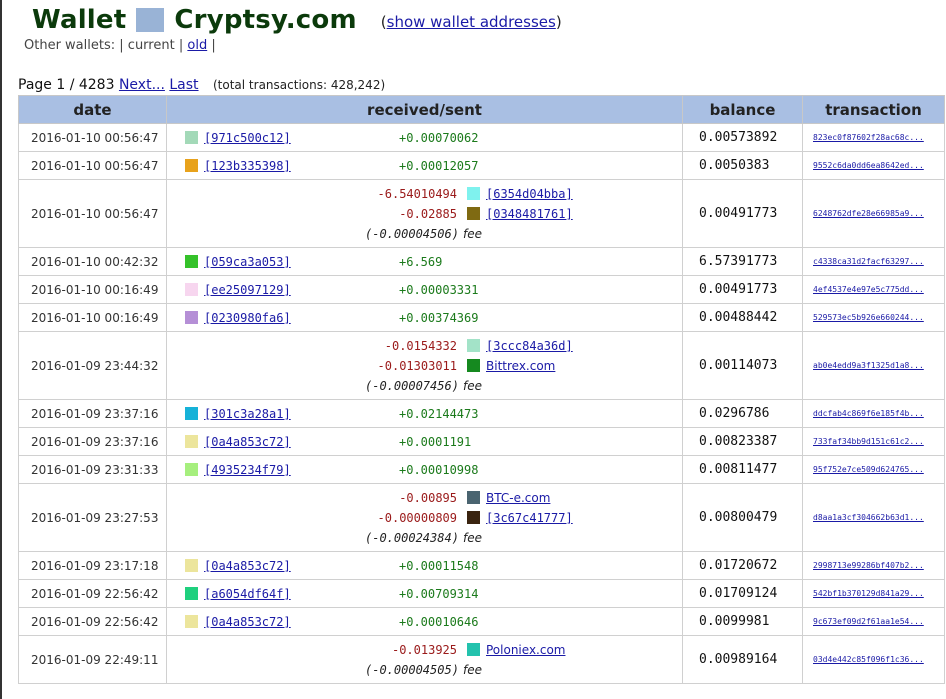  Describe the element at coordinates (301, 414) in the screenshot. I see `sender-address-link: [301c3a28a1]` at that location.